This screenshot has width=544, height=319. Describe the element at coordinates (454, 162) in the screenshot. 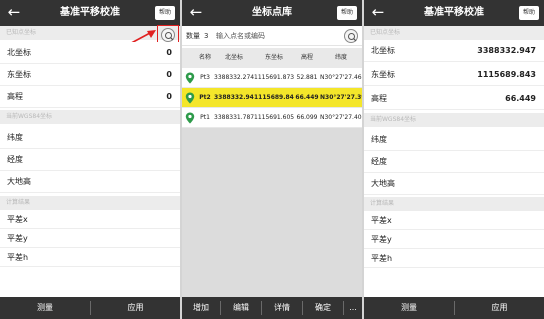

I see `longitude-row: 经度` at that location.